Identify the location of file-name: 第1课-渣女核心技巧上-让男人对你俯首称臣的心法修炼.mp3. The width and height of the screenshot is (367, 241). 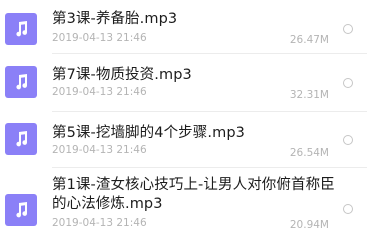
(193, 194).